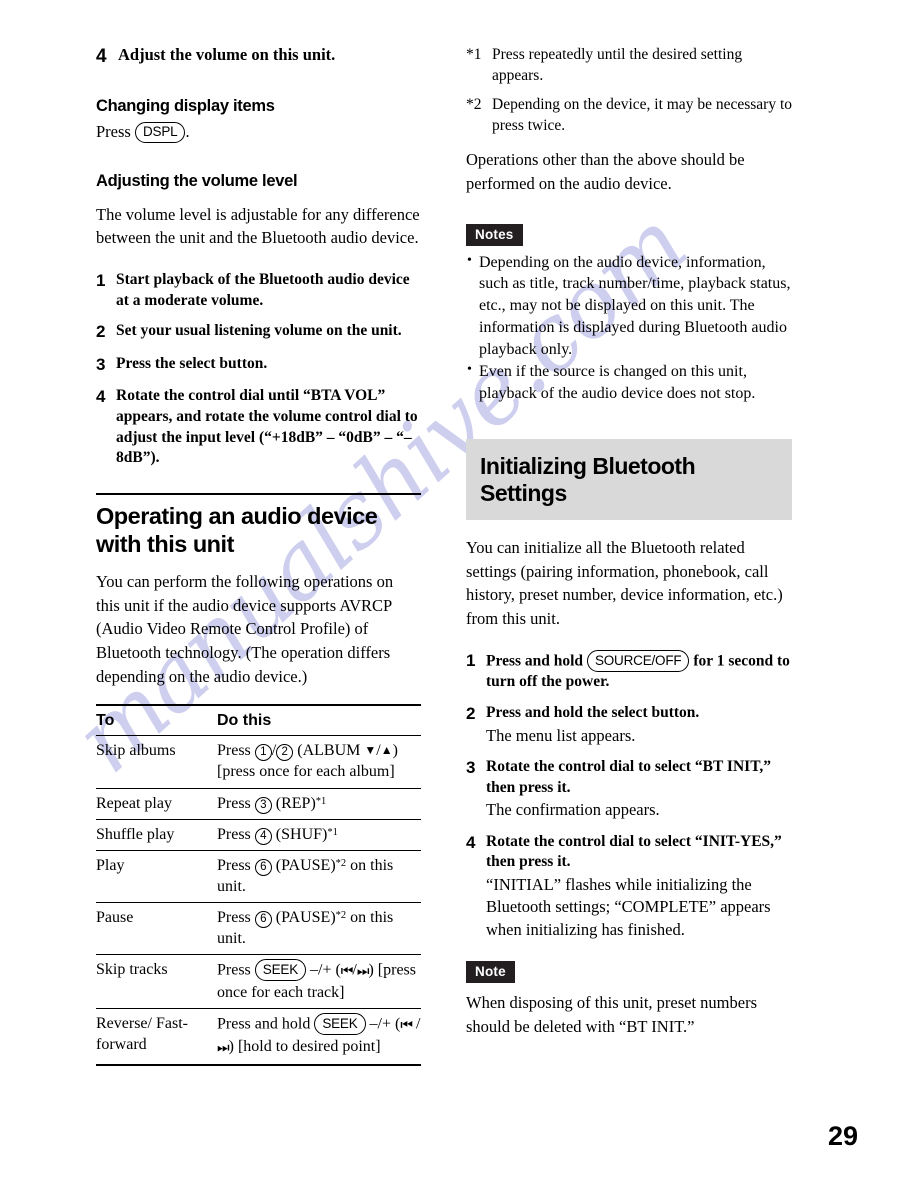 The image size is (918, 1188). Describe the element at coordinates (197, 180) in the screenshot. I see `subheading-adjusting-volume-level: Adjusting the volume level` at that location.